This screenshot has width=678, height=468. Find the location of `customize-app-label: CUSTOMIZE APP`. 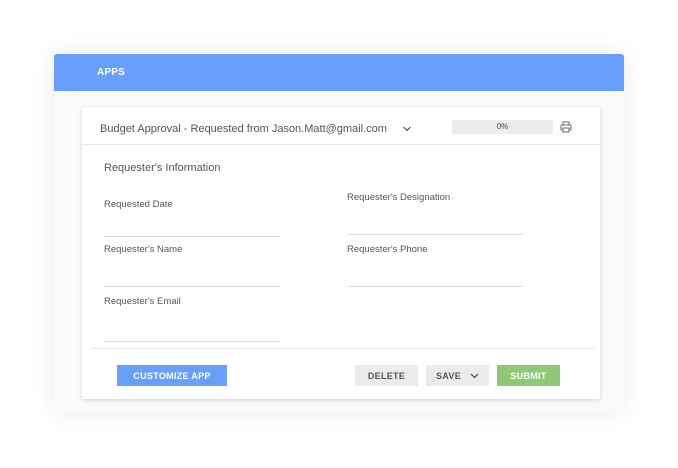

customize-app-label: CUSTOMIZE APP is located at coordinates (172, 375).